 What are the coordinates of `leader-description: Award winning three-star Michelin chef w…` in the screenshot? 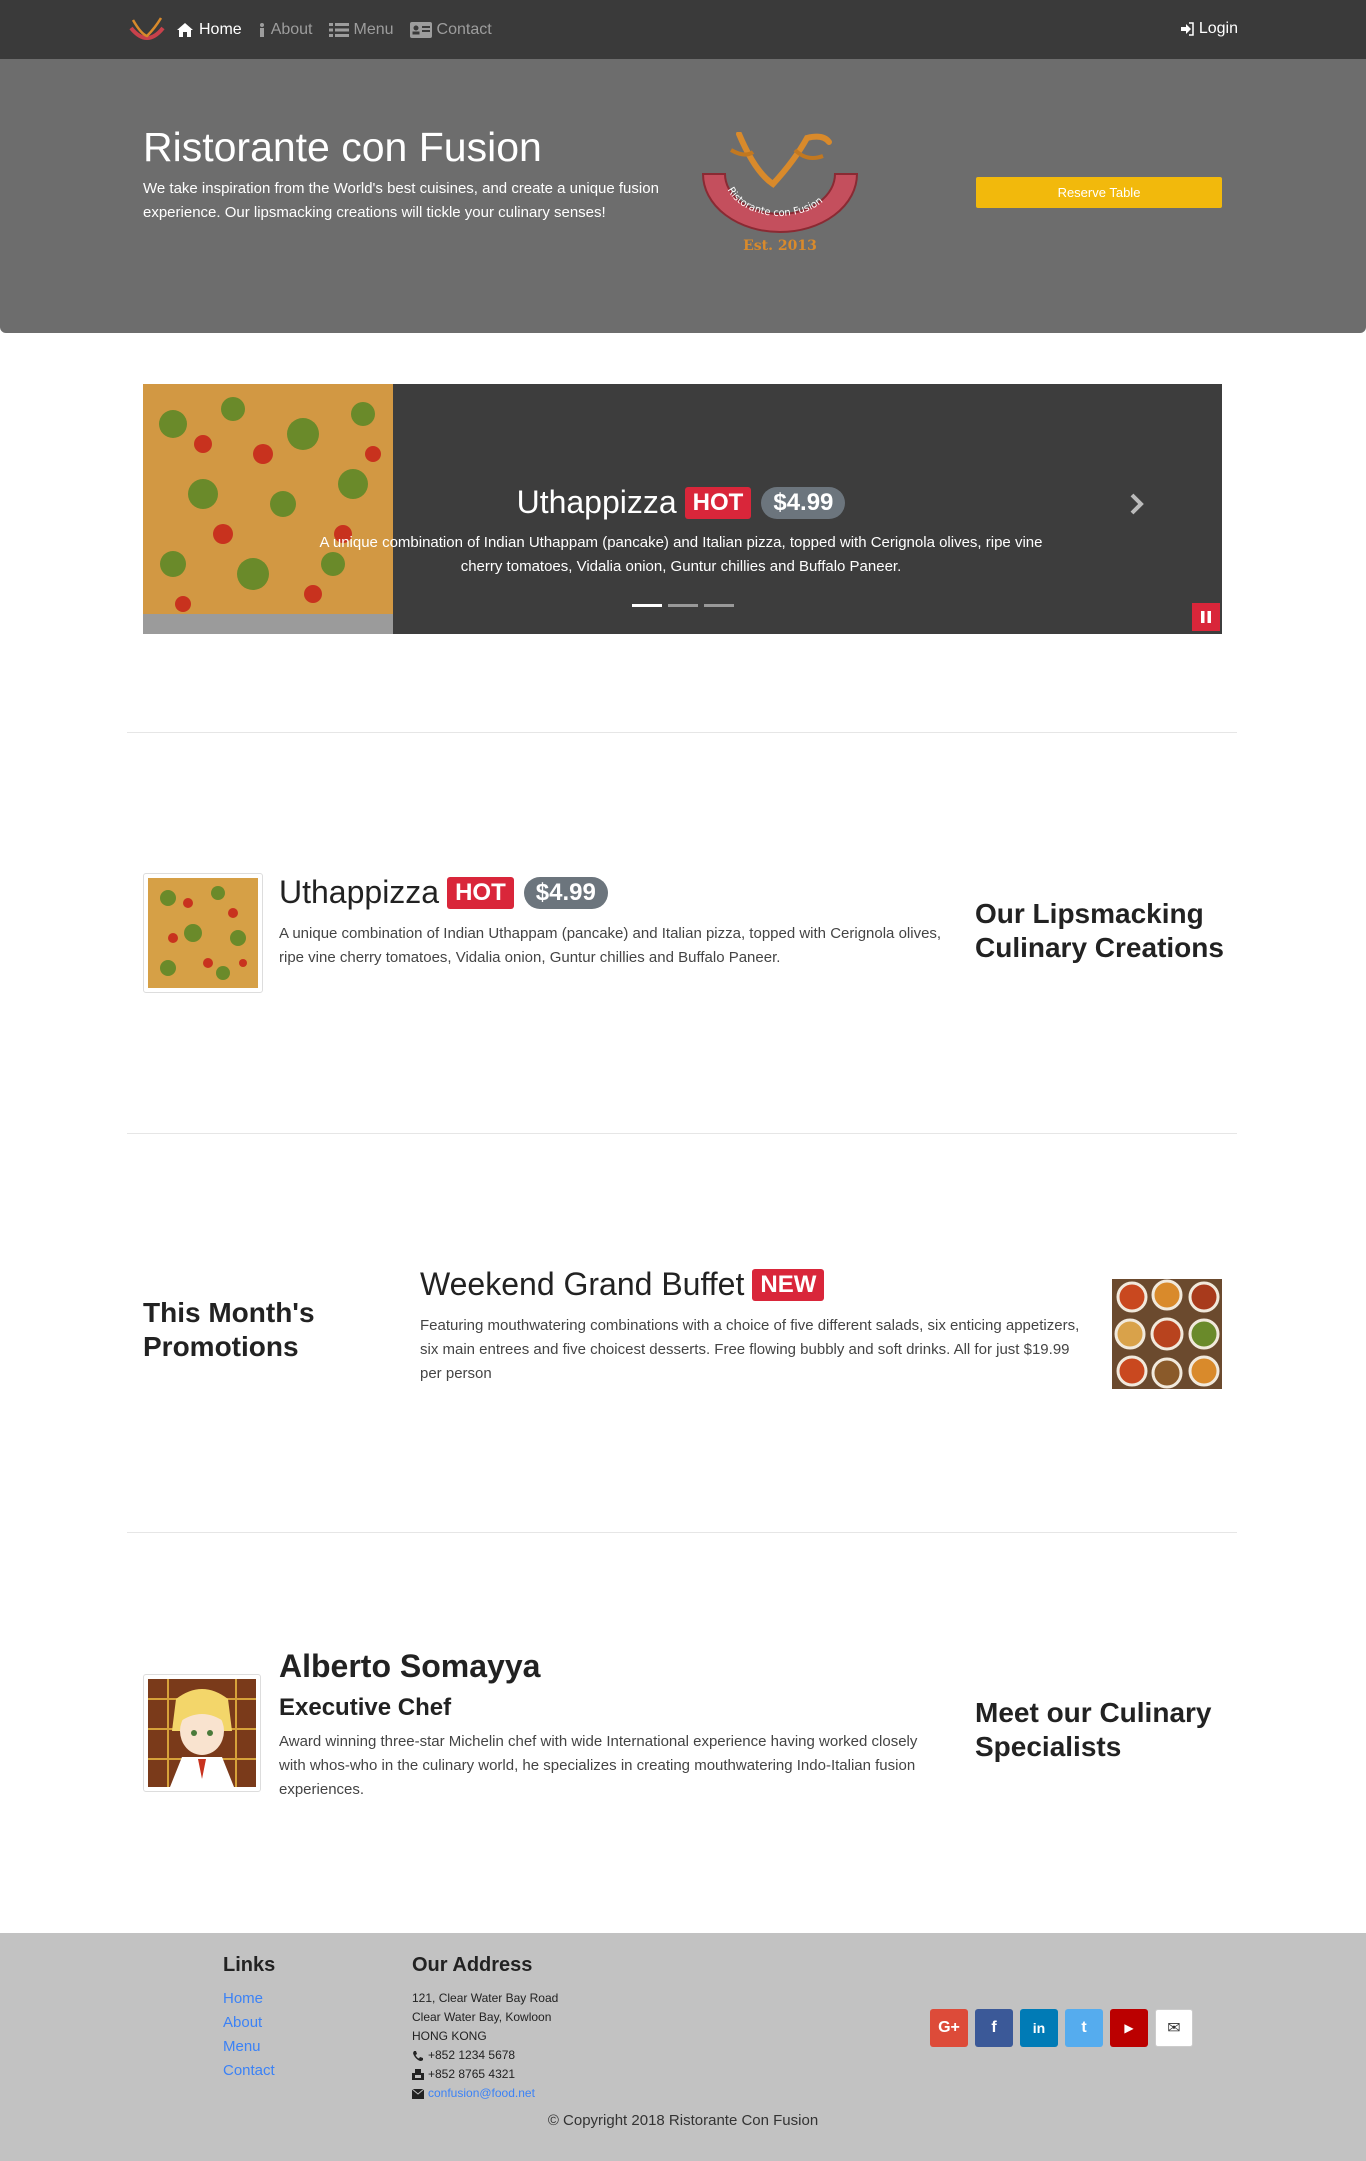 It's located at (598, 1765).